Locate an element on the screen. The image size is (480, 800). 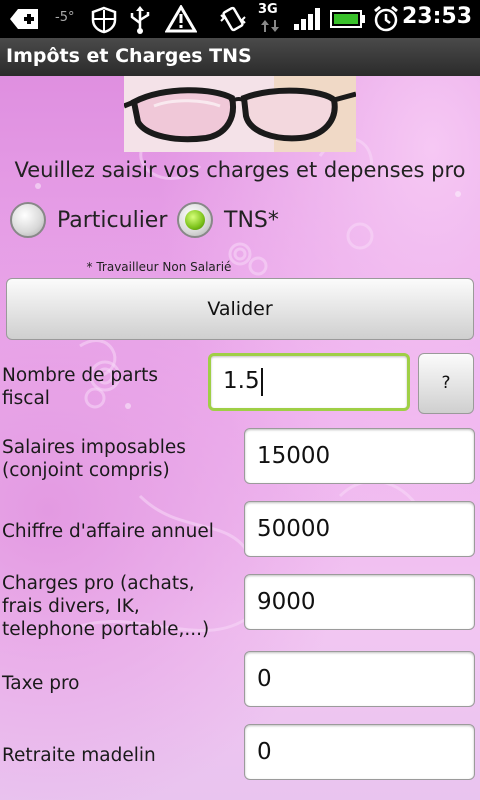
validate-button: Valider is located at coordinates (240, 309).